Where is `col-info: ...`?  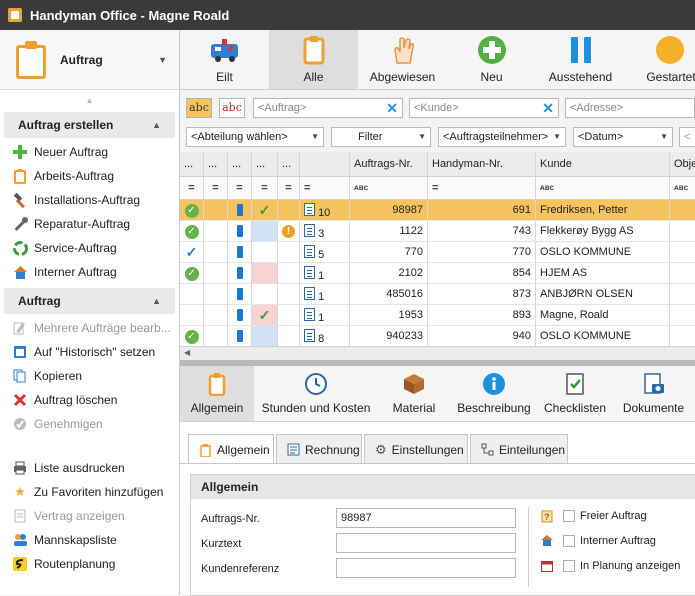 col-info: ... is located at coordinates (216, 164).